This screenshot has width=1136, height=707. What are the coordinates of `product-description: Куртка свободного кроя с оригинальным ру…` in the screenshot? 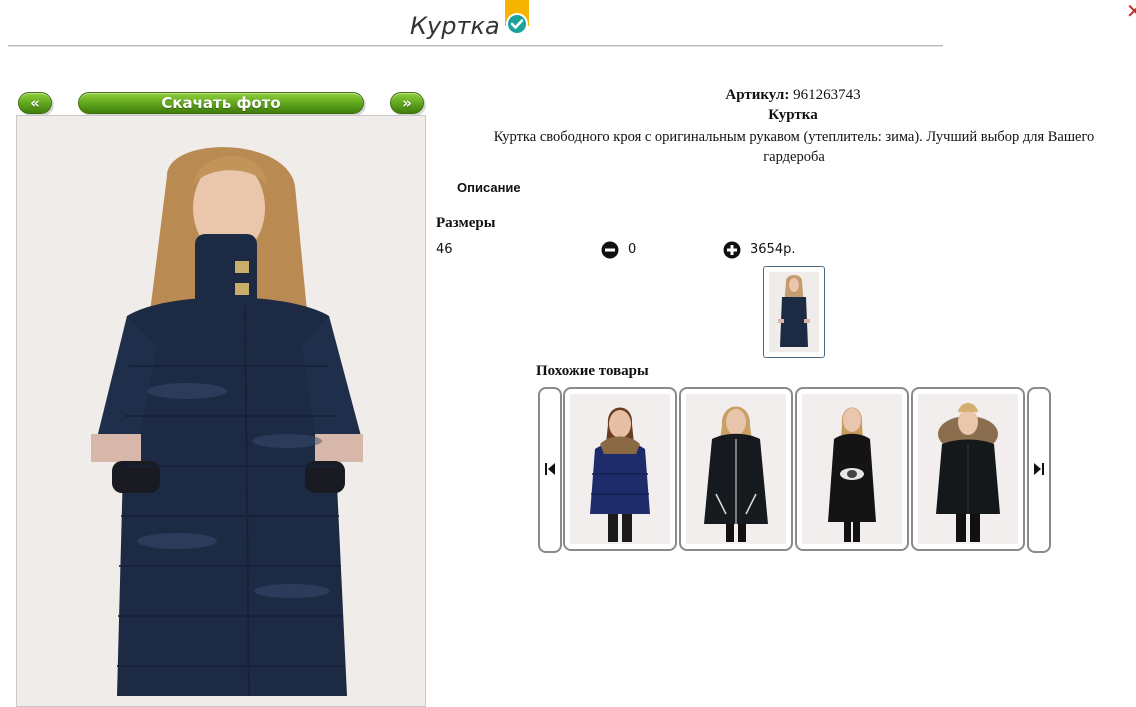 It's located at (794, 147).